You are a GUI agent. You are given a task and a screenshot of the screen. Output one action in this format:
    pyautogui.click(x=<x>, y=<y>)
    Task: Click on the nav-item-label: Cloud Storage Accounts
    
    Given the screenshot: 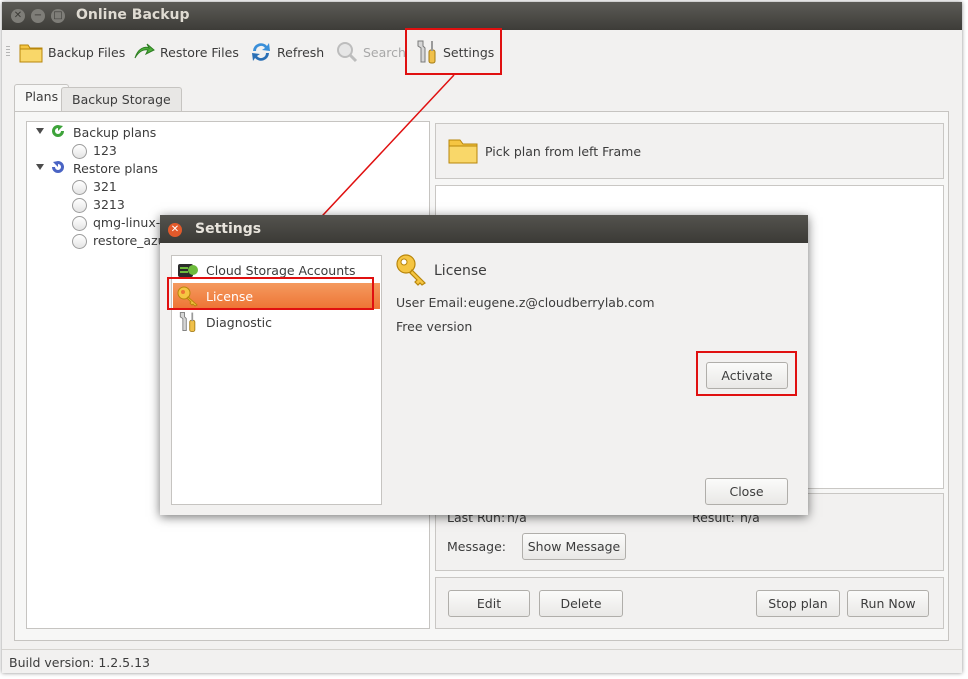 What is the action you would take?
    pyautogui.click(x=281, y=270)
    